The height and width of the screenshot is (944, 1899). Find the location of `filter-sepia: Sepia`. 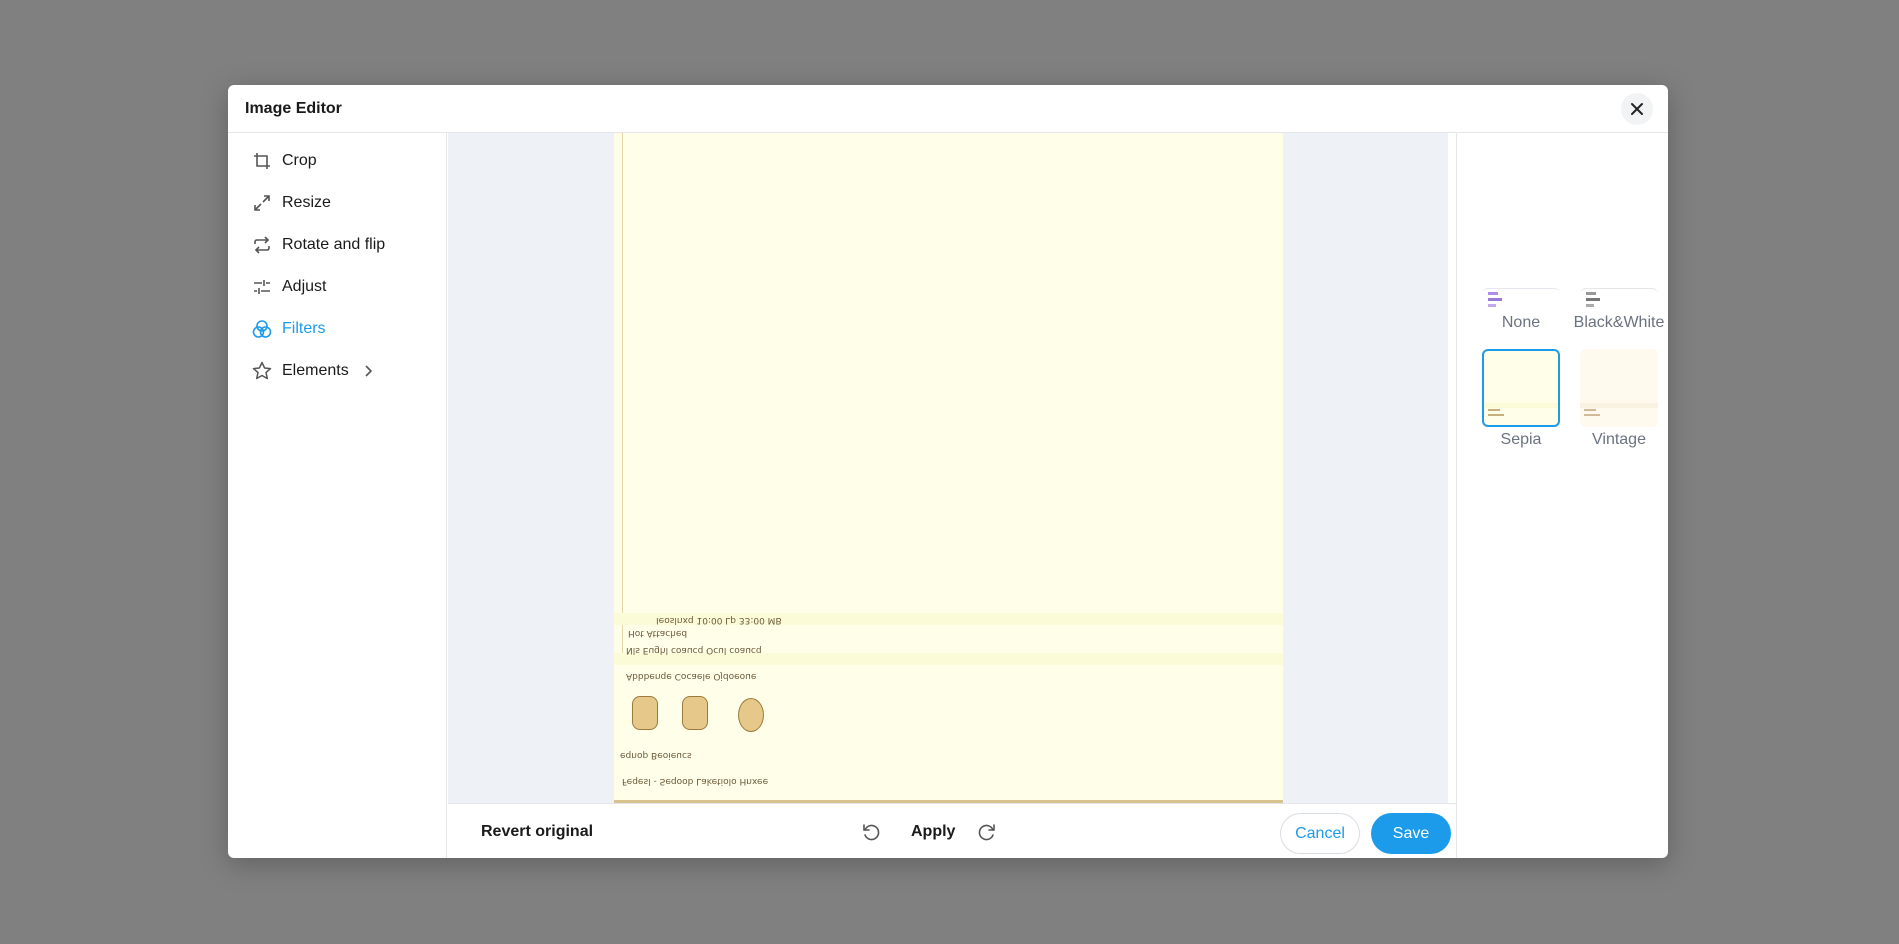

filter-sepia: Sepia is located at coordinates (1521, 399).